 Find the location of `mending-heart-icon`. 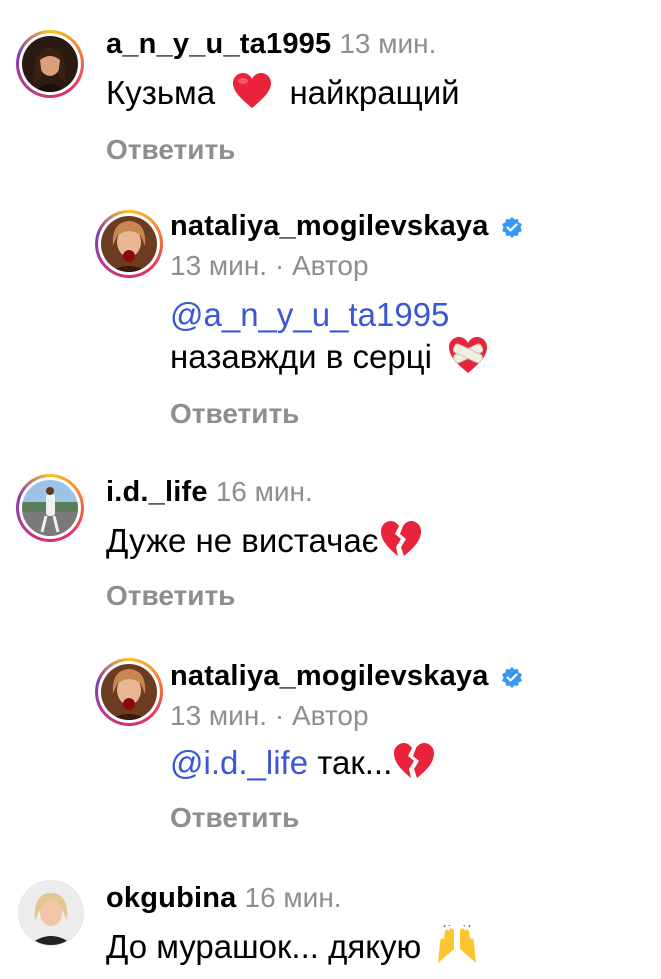

mending-heart-icon is located at coordinates (468, 355).